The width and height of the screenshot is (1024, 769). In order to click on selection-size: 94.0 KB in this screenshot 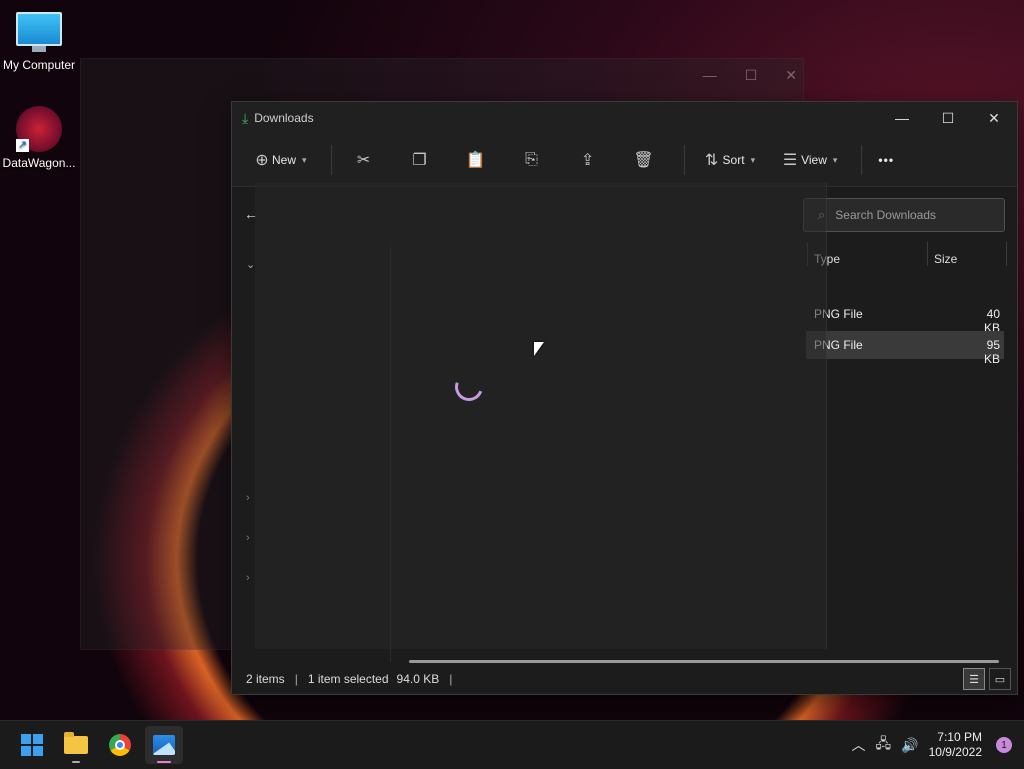, I will do `click(418, 679)`.